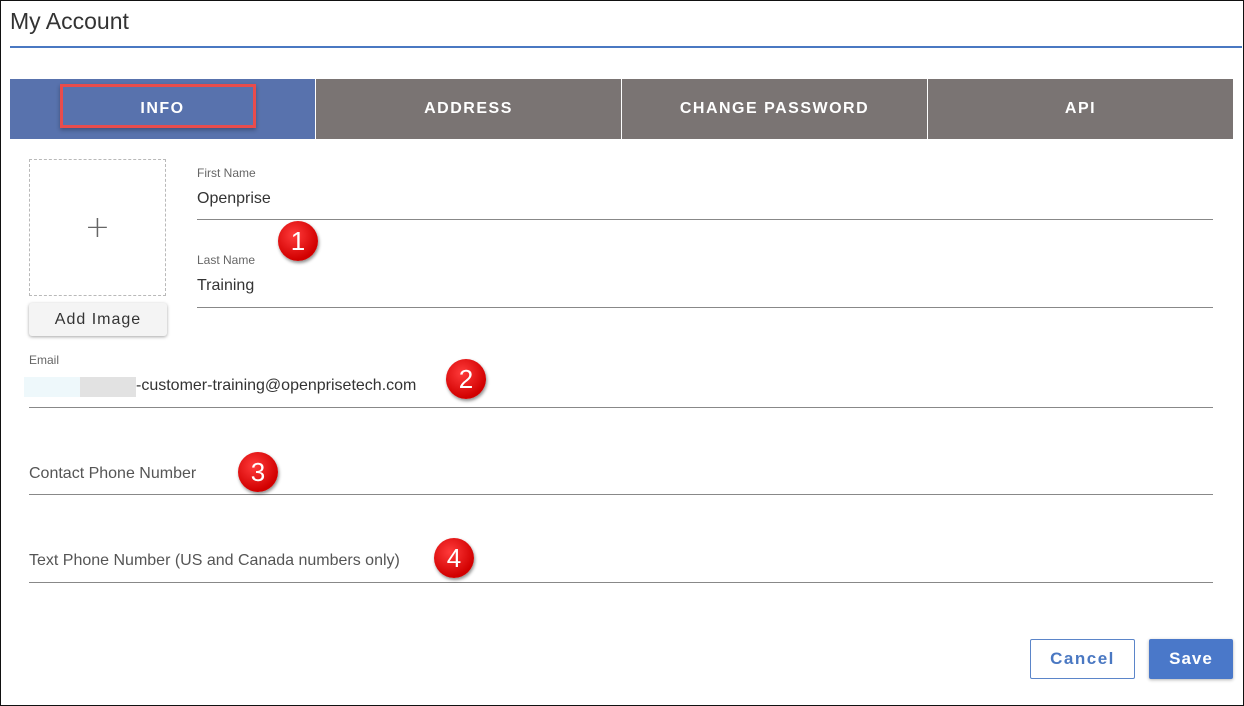 Image resolution: width=1244 pixels, height=706 pixels. What do you see at coordinates (225, 286) in the screenshot?
I see `last-name-value: Training` at bounding box center [225, 286].